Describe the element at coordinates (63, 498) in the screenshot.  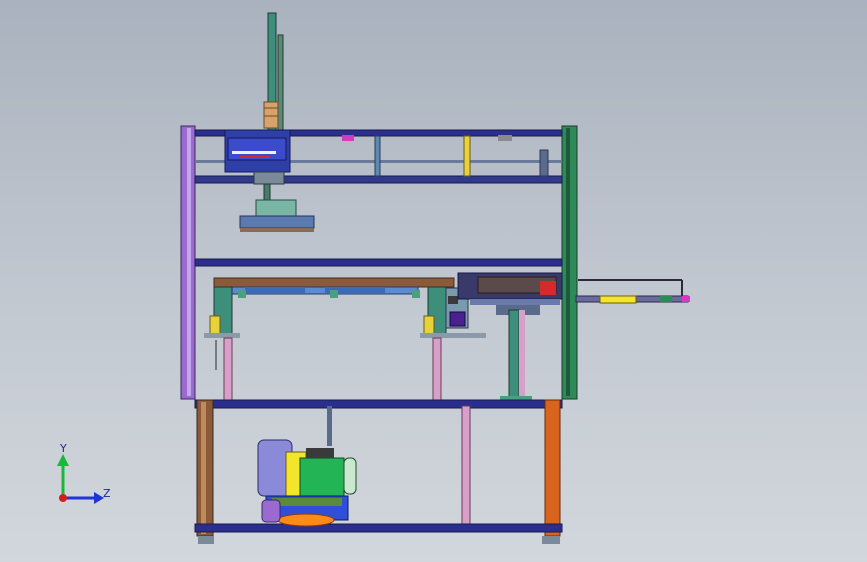
I see `origin-dot` at that location.